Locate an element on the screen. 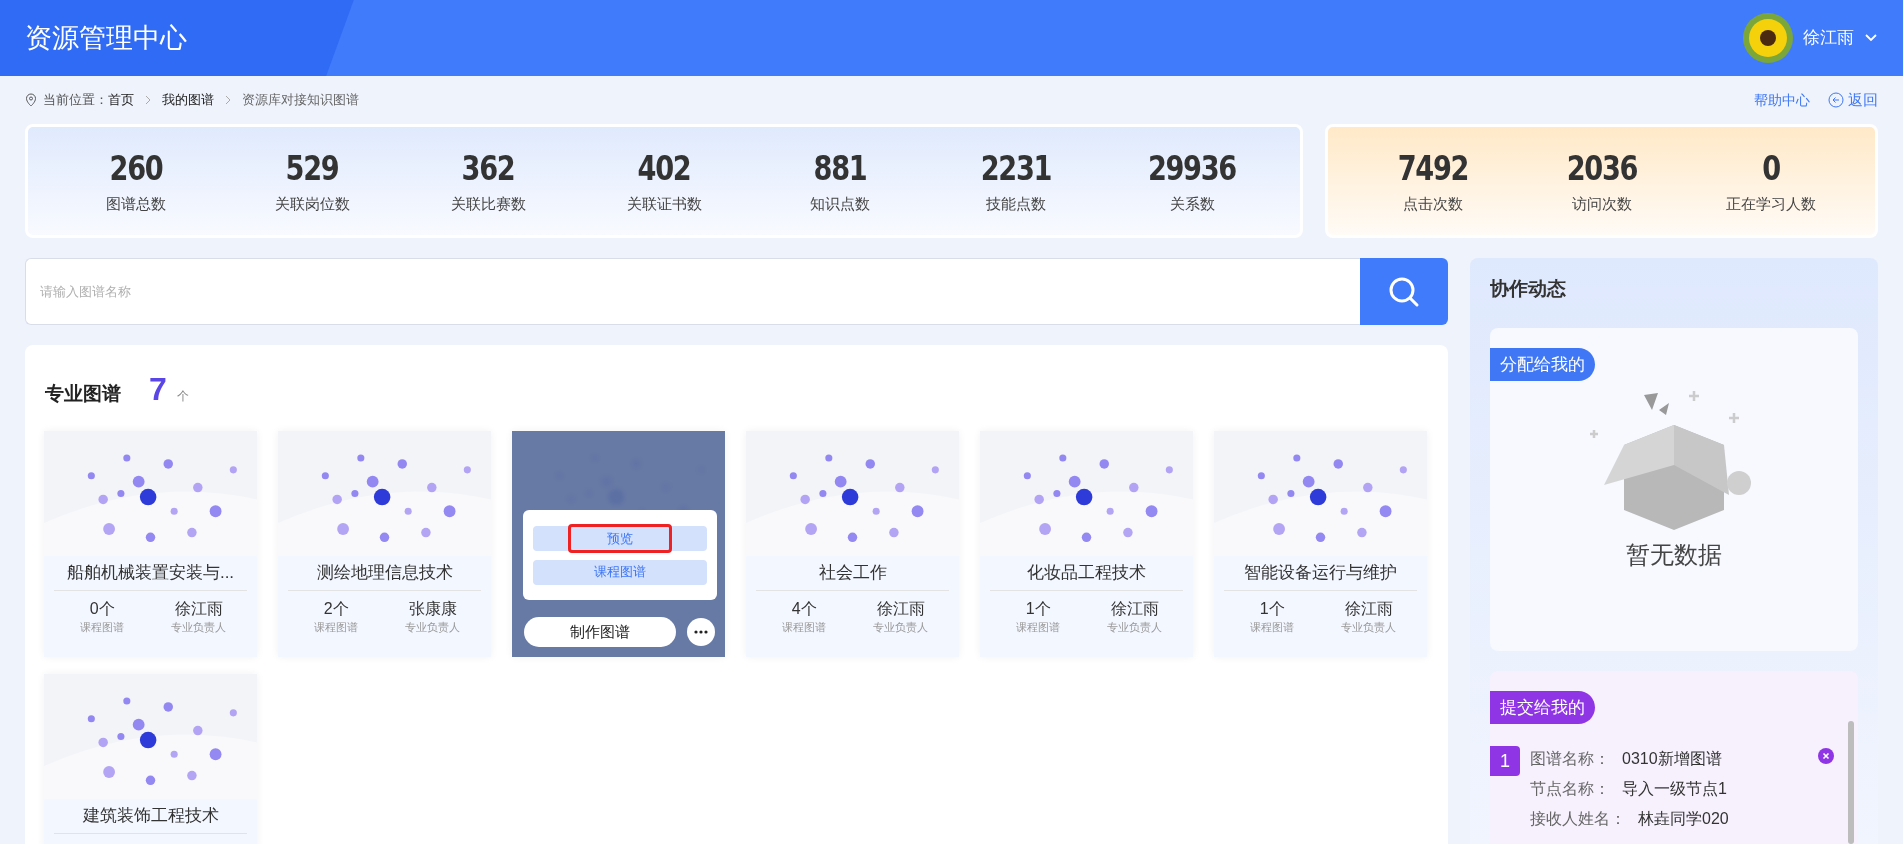 Image resolution: width=1903 pixels, height=844 pixels. card-title: 化妆品工程技术 is located at coordinates (1086, 573).